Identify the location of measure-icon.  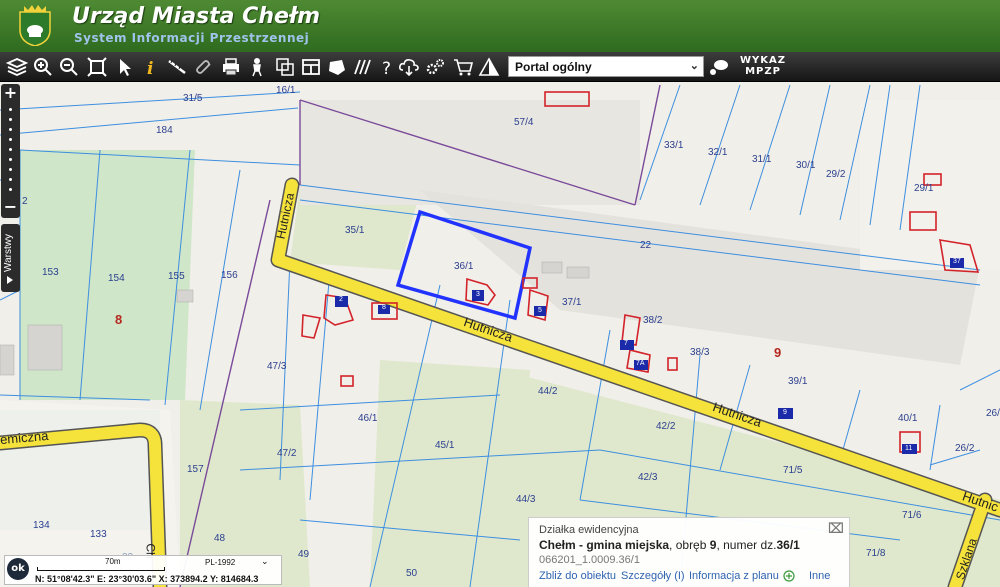
(177, 67).